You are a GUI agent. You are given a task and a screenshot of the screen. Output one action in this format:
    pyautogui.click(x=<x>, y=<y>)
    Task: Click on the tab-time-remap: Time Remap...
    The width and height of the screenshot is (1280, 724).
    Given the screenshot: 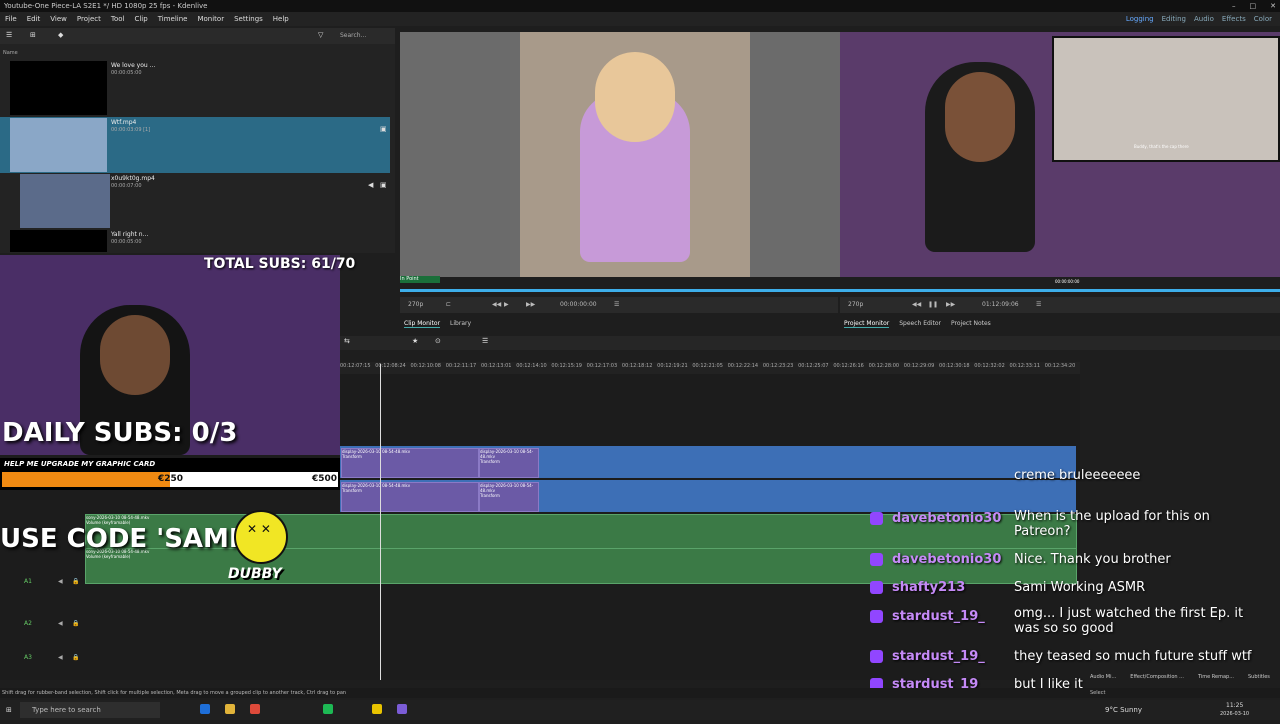 What is the action you would take?
    pyautogui.click(x=1216, y=677)
    